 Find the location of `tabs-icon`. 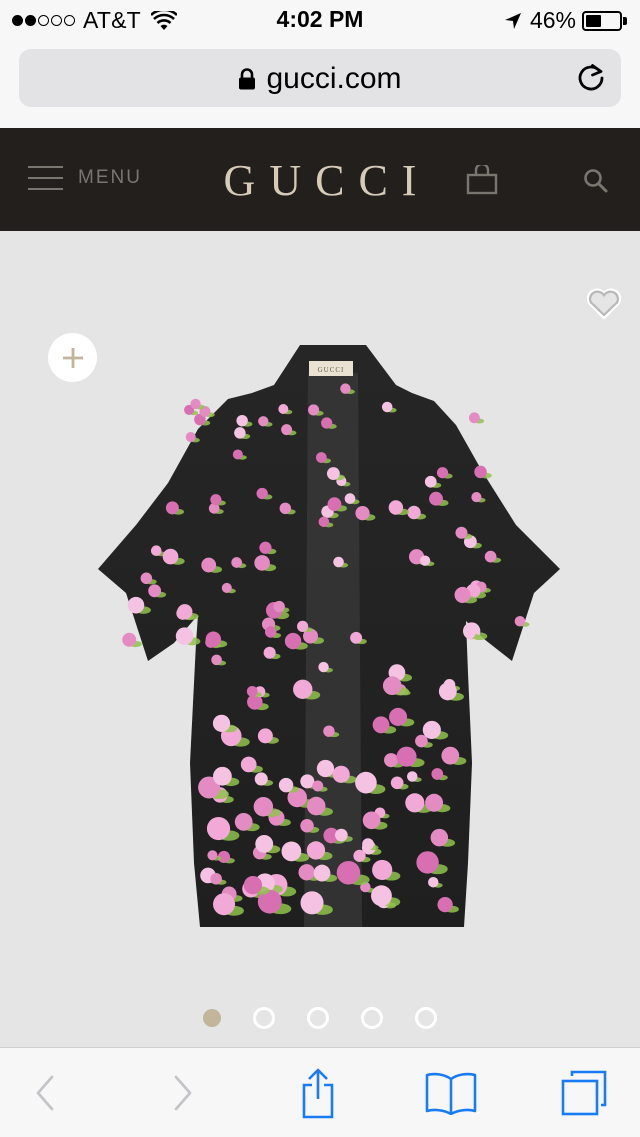

tabs-icon is located at coordinates (584, 1092).